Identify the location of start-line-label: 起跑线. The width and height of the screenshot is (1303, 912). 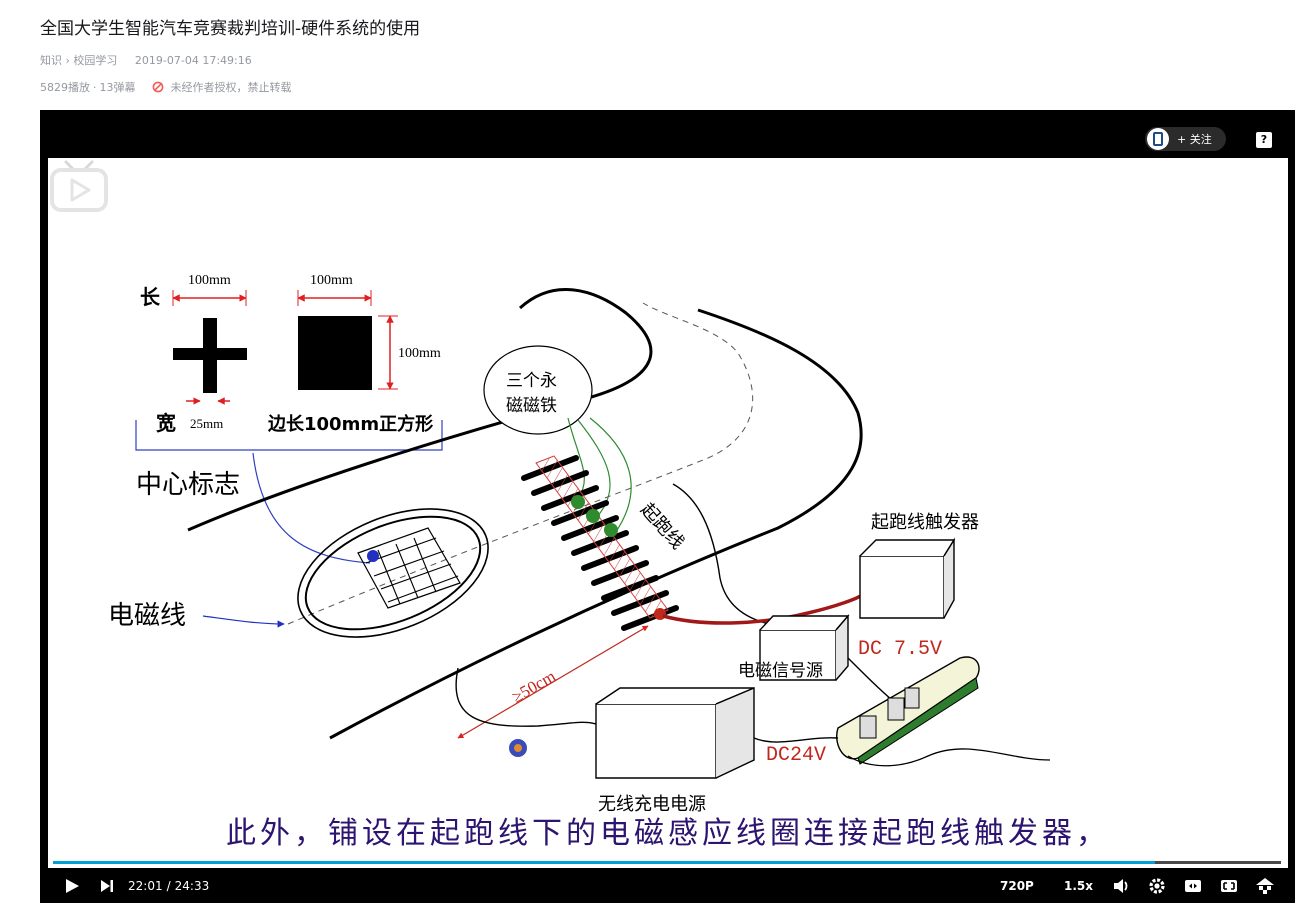
(662, 526).